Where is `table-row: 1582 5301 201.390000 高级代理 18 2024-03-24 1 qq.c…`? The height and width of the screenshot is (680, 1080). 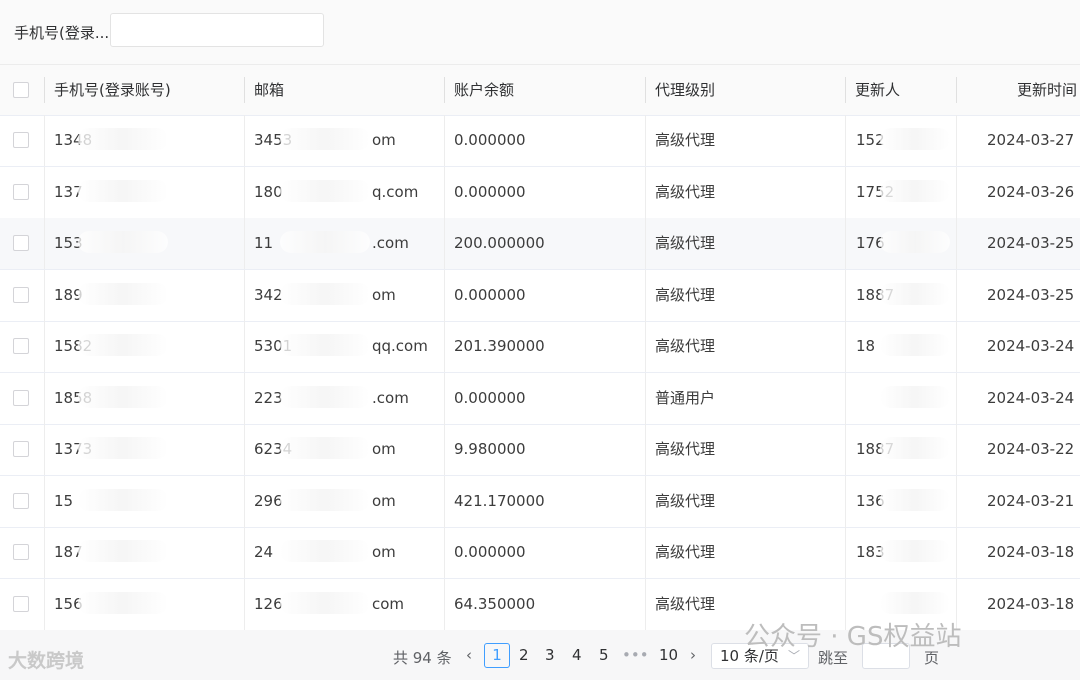 table-row: 1582 5301 201.390000 高级代理 18 2024-03-24 1 qq.c… is located at coordinates (540, 347).